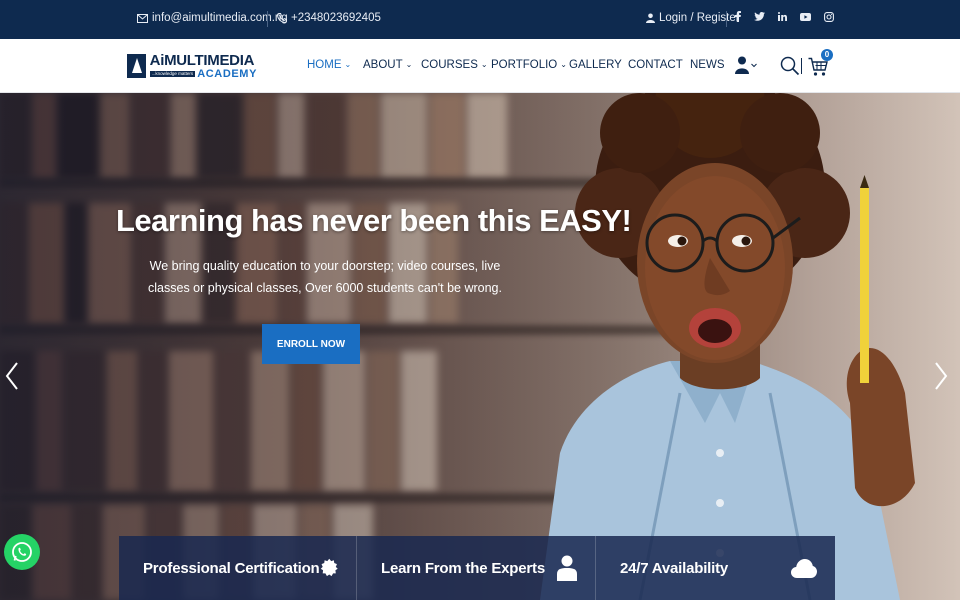 The width and height of the screenshot is (960, 600). Describe the element at coordinates (804, 568) in the screenshot. I see `cloud-icon` at that location.